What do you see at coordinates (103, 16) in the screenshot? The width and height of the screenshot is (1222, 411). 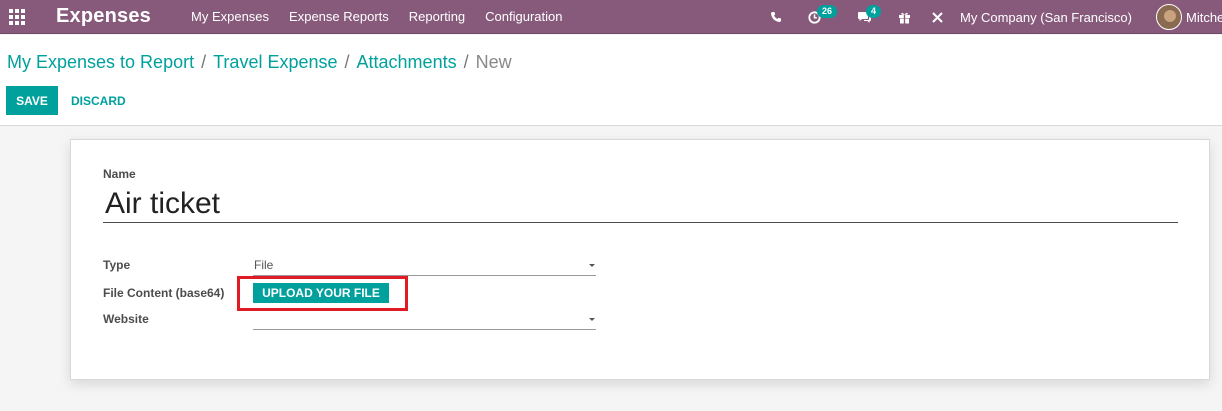 I see `app-title: Expenses` at bounding box center [103, 16].